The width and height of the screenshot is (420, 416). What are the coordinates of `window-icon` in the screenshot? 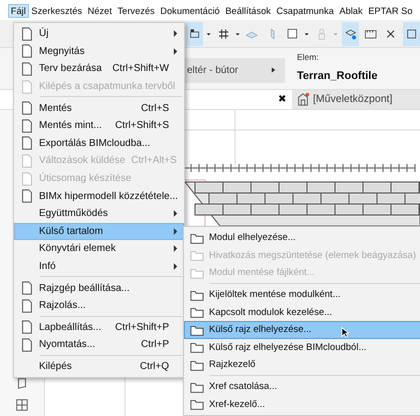 It's located at (22, 405).